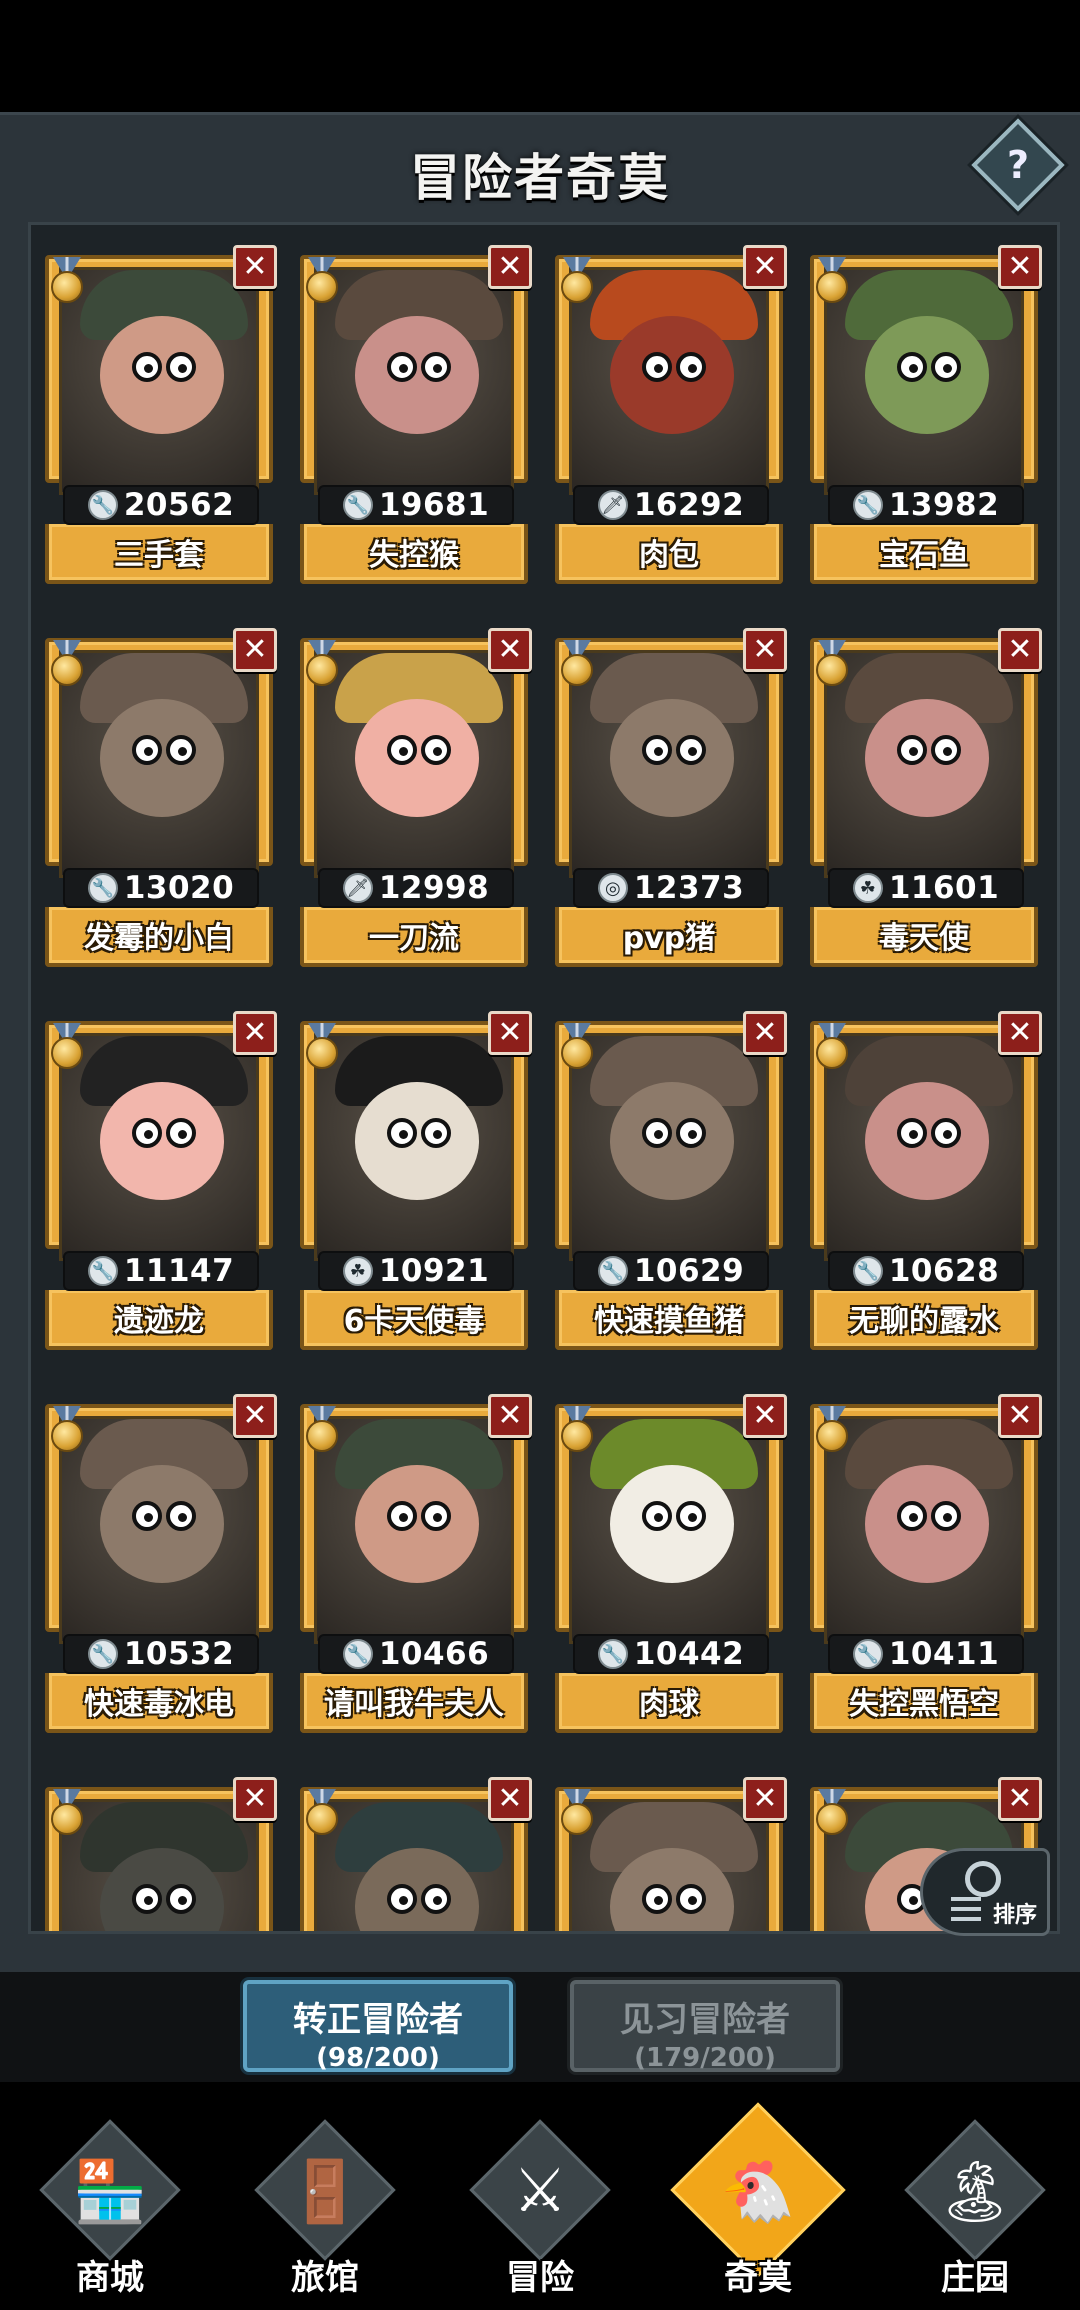 This screenshot has height=2310, width=1080. What do you see at coordinates (161, 797) in the screenshot?
I see `adventurer-card: ✕ 🔧 13020 发霉的小白` at bounding box center [161, 797].